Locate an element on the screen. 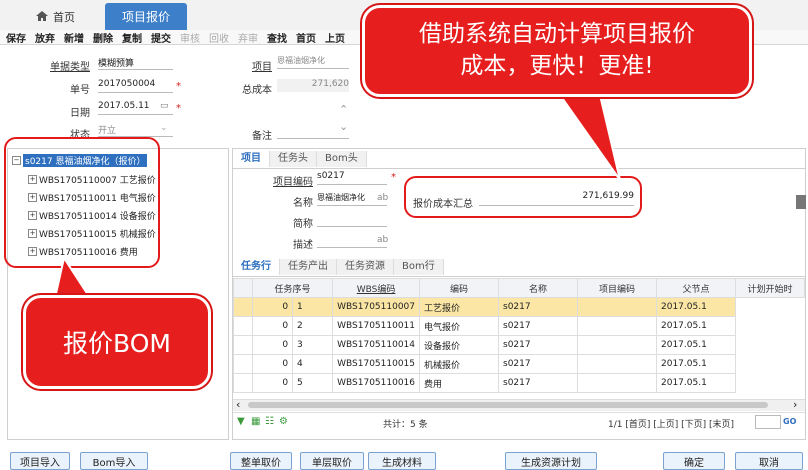  bom-callout-label: 报价BOM is located at coordinates (117, 343).